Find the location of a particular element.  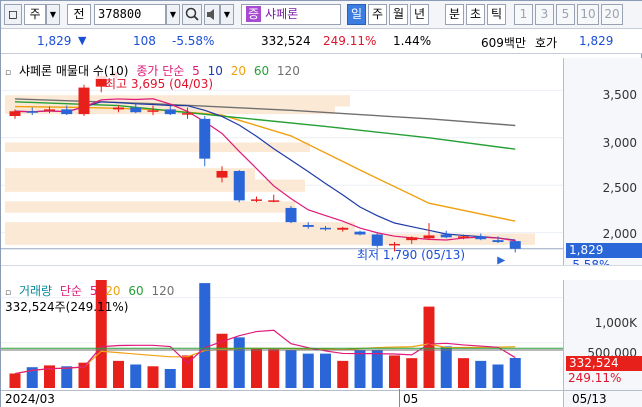

interval-20-button: 20 is located at coordinates (612, 14).